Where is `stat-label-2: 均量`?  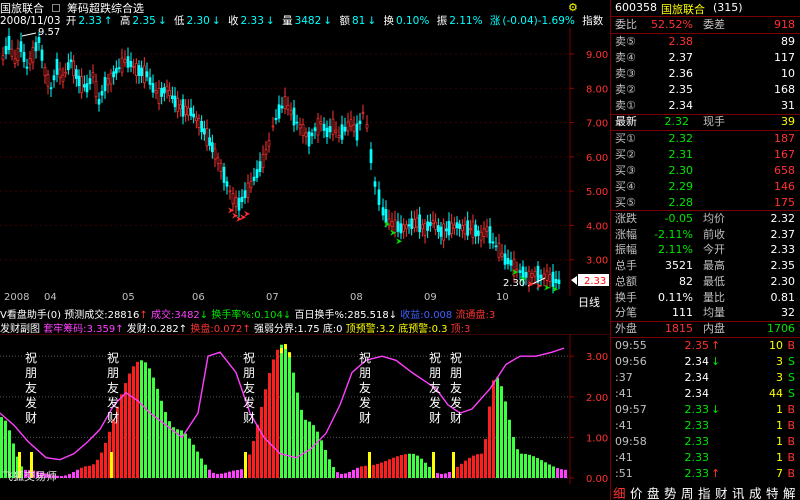 stat-label-2: 均量 is located at coordinates (714, 313).